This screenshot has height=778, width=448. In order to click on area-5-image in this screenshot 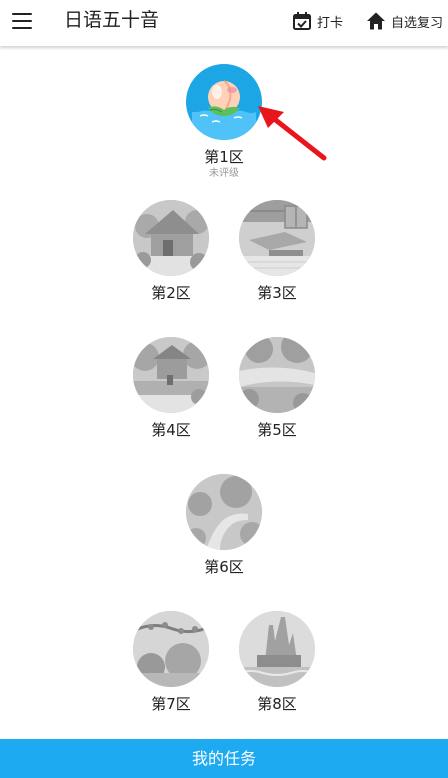, I will do `click(277, 375)`.